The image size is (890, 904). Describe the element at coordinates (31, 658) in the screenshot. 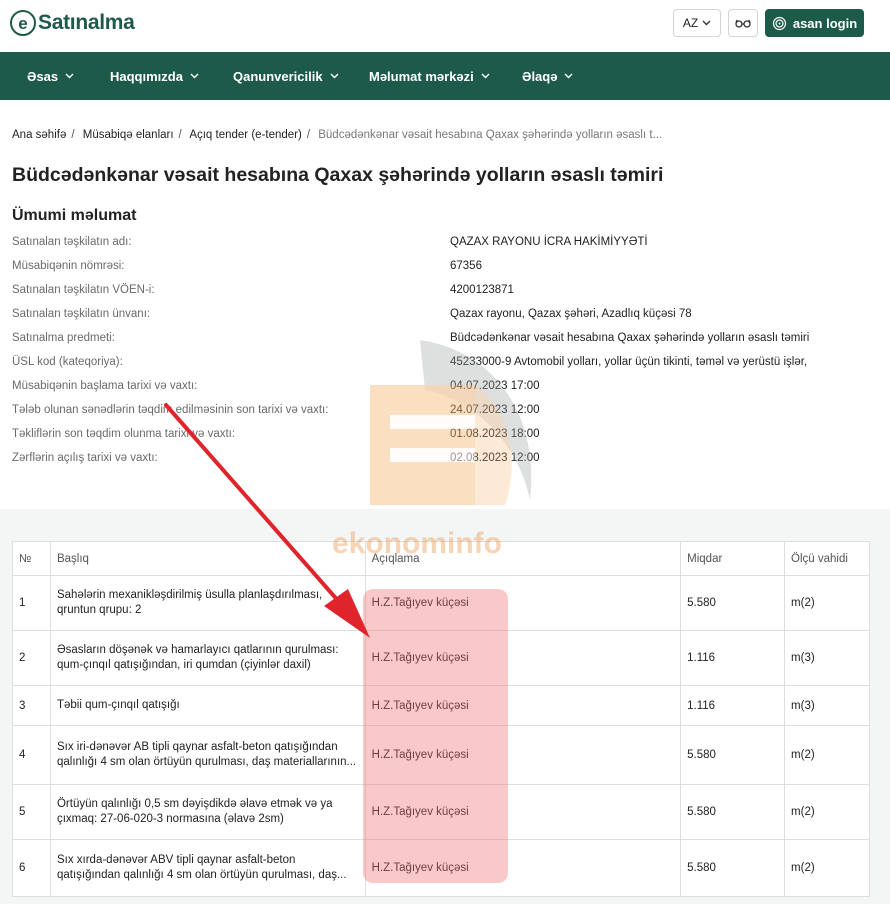

I see `cell-number: 2` at that location.